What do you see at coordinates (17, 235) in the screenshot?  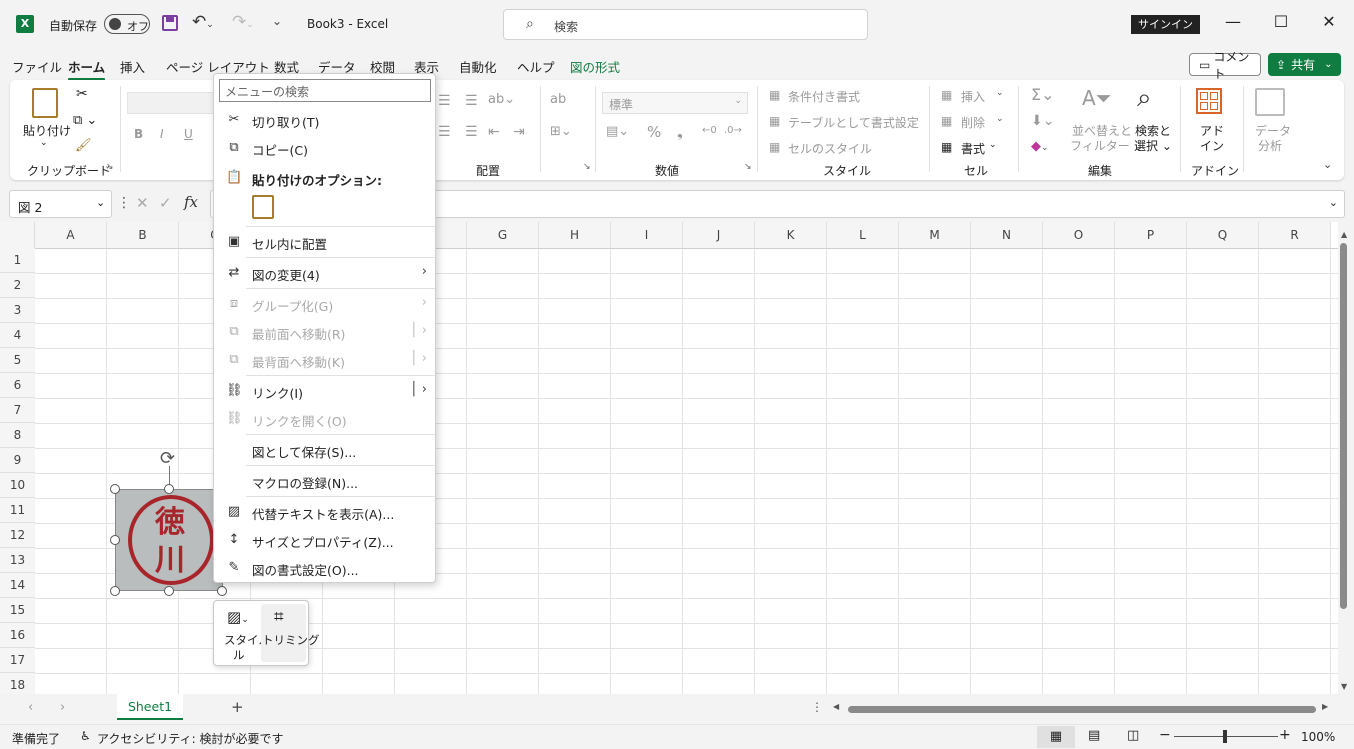 I see `select-all-button` at bounding box center [17, 235].